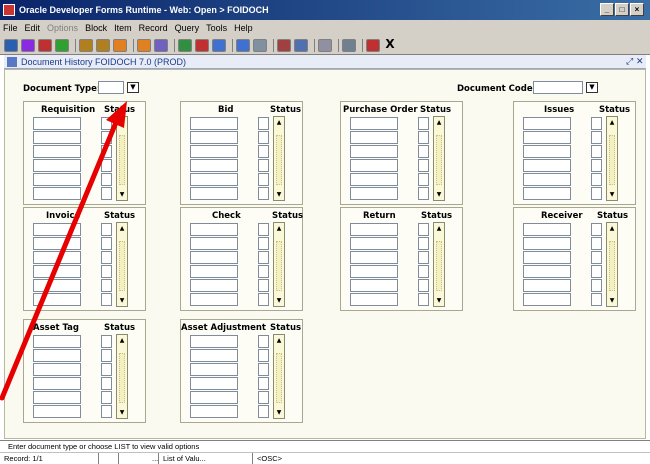 The height and width of the screenshot is (464, 650). What do you see at coordinates (185, 45) in the screenshot?
I see `execute-query-icon` at bounding box center [185, 45].